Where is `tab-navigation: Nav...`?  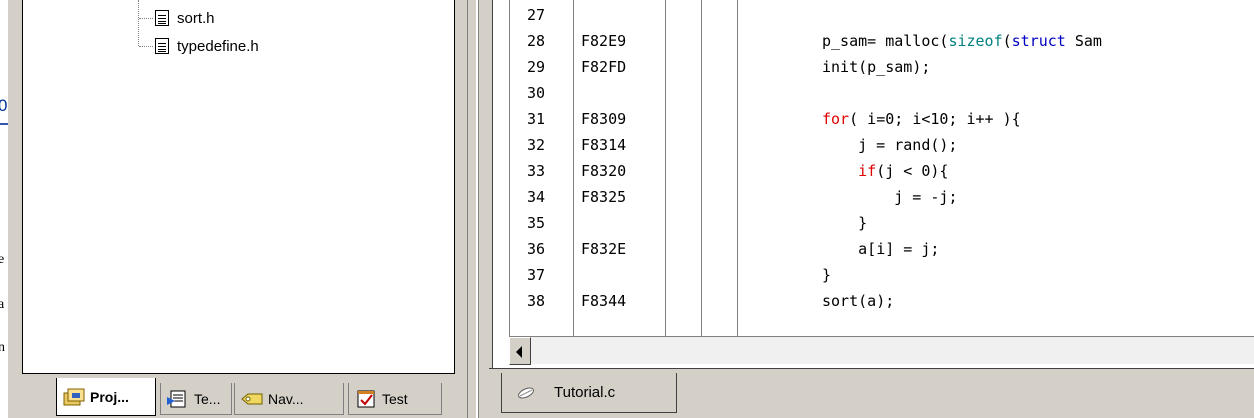 tab-navigation: Nav... is located at coordinates (289, 399).